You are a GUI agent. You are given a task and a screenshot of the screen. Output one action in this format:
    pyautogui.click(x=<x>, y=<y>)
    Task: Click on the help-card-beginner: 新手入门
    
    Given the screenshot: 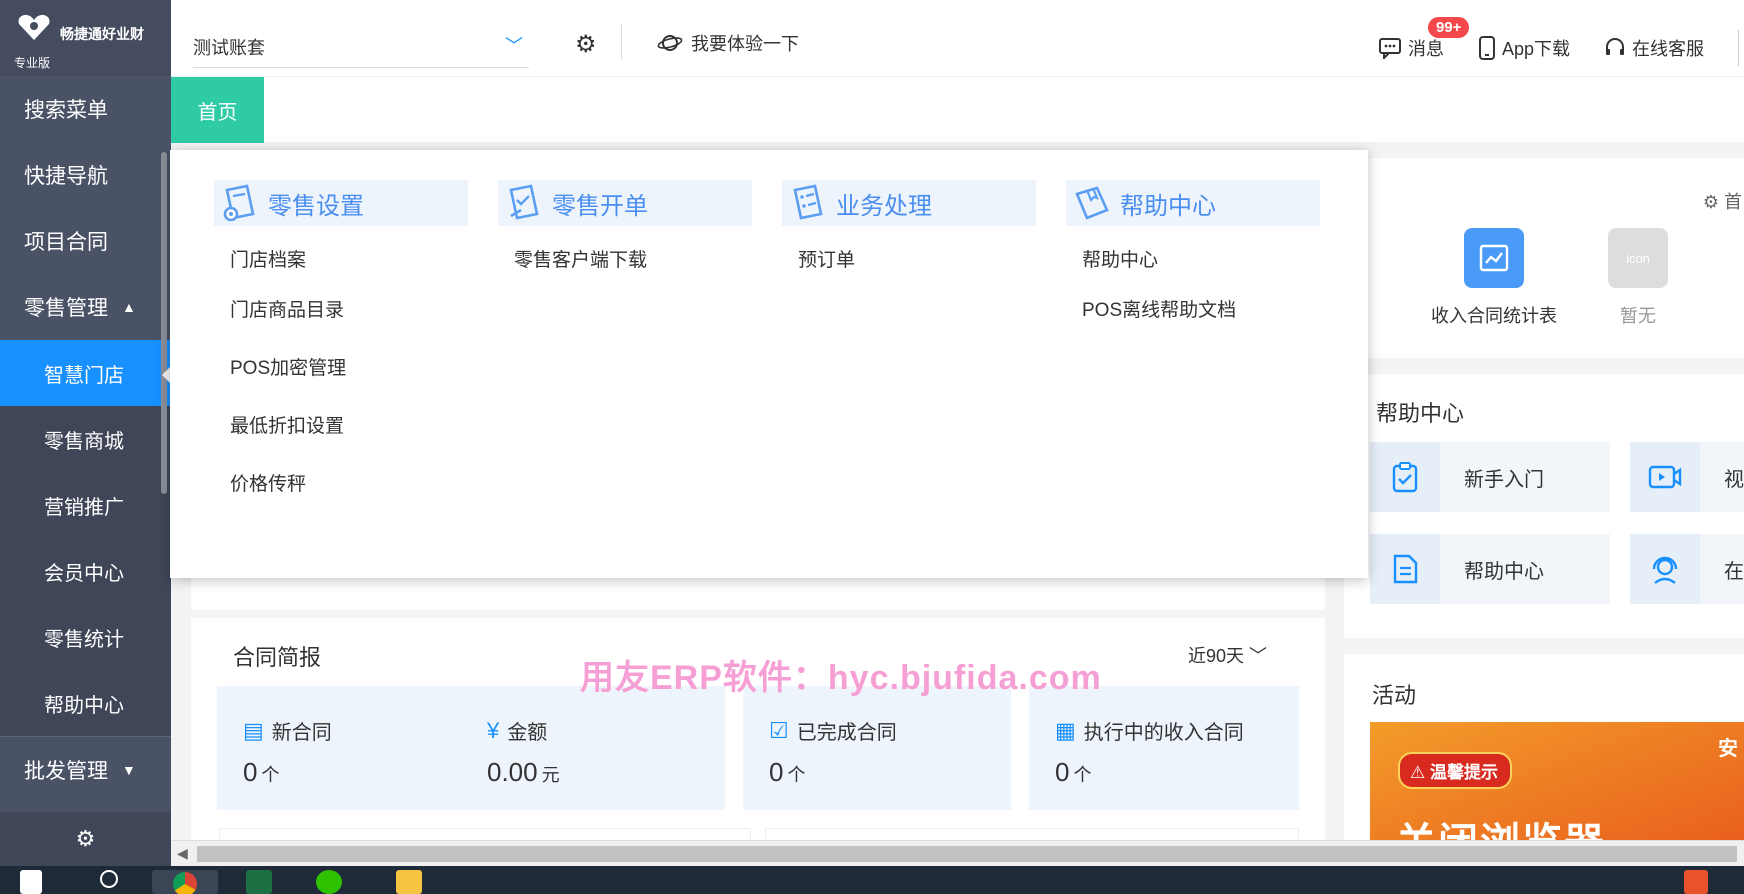 What is the action you would take?
    pyautogui.click(x=1490, y=477)
    